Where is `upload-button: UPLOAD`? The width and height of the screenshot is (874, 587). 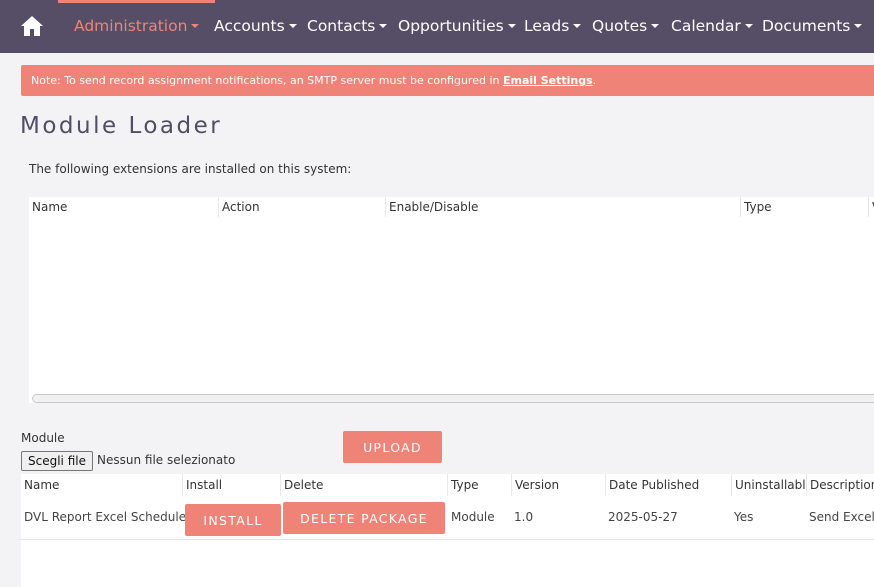 upload-button: UPLOAD is located at coordinates (392, 447).